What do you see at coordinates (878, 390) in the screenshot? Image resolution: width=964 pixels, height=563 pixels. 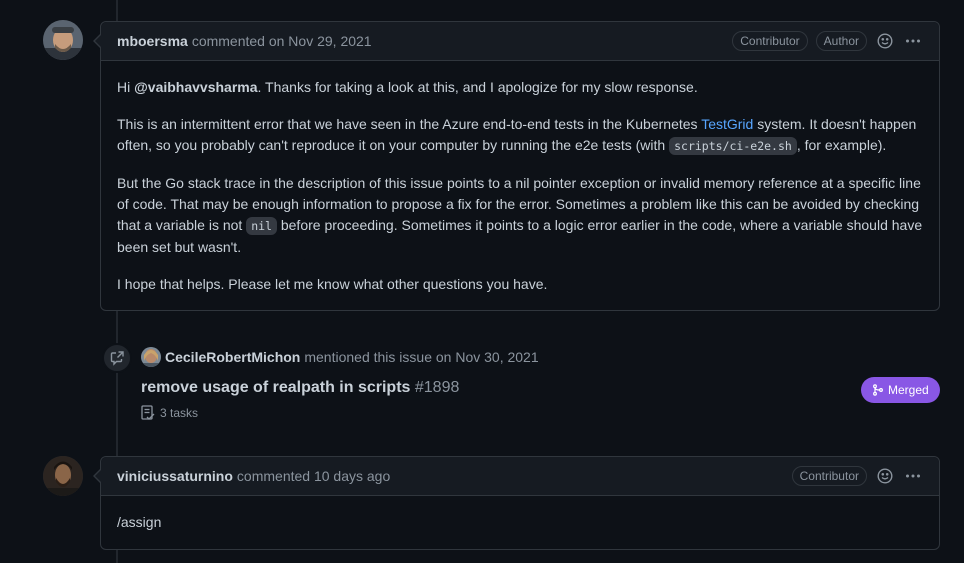 I see `git-merge-icon` at bounding box center [878, 390].